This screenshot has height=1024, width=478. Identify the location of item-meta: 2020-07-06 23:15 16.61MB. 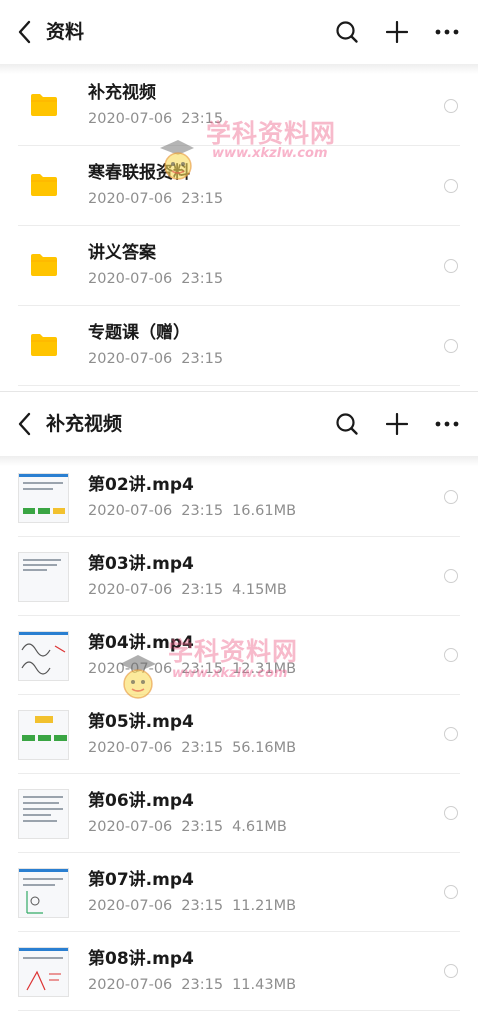
(192, 511).